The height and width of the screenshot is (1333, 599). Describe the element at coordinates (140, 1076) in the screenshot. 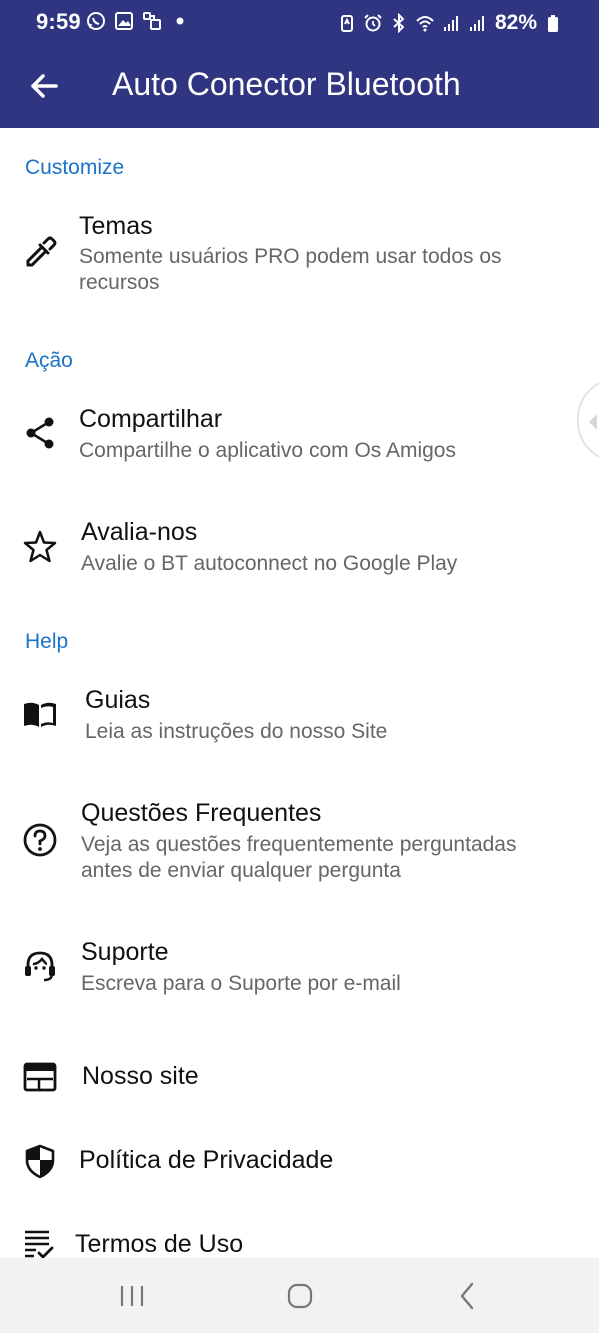

I see `item-title: Nosso site` at that location.